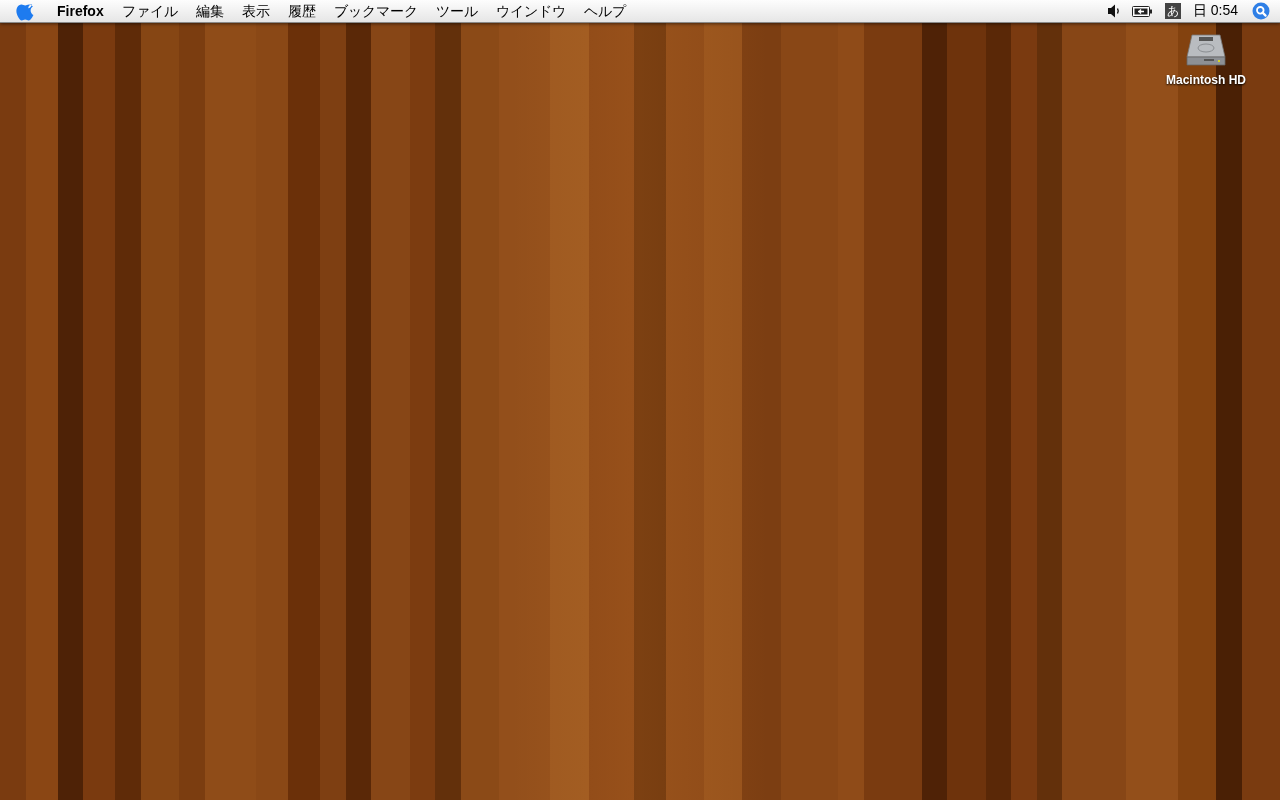 This screenshot has height=800, width=1280. I want to click on battery-icon, so click(1142, 11).